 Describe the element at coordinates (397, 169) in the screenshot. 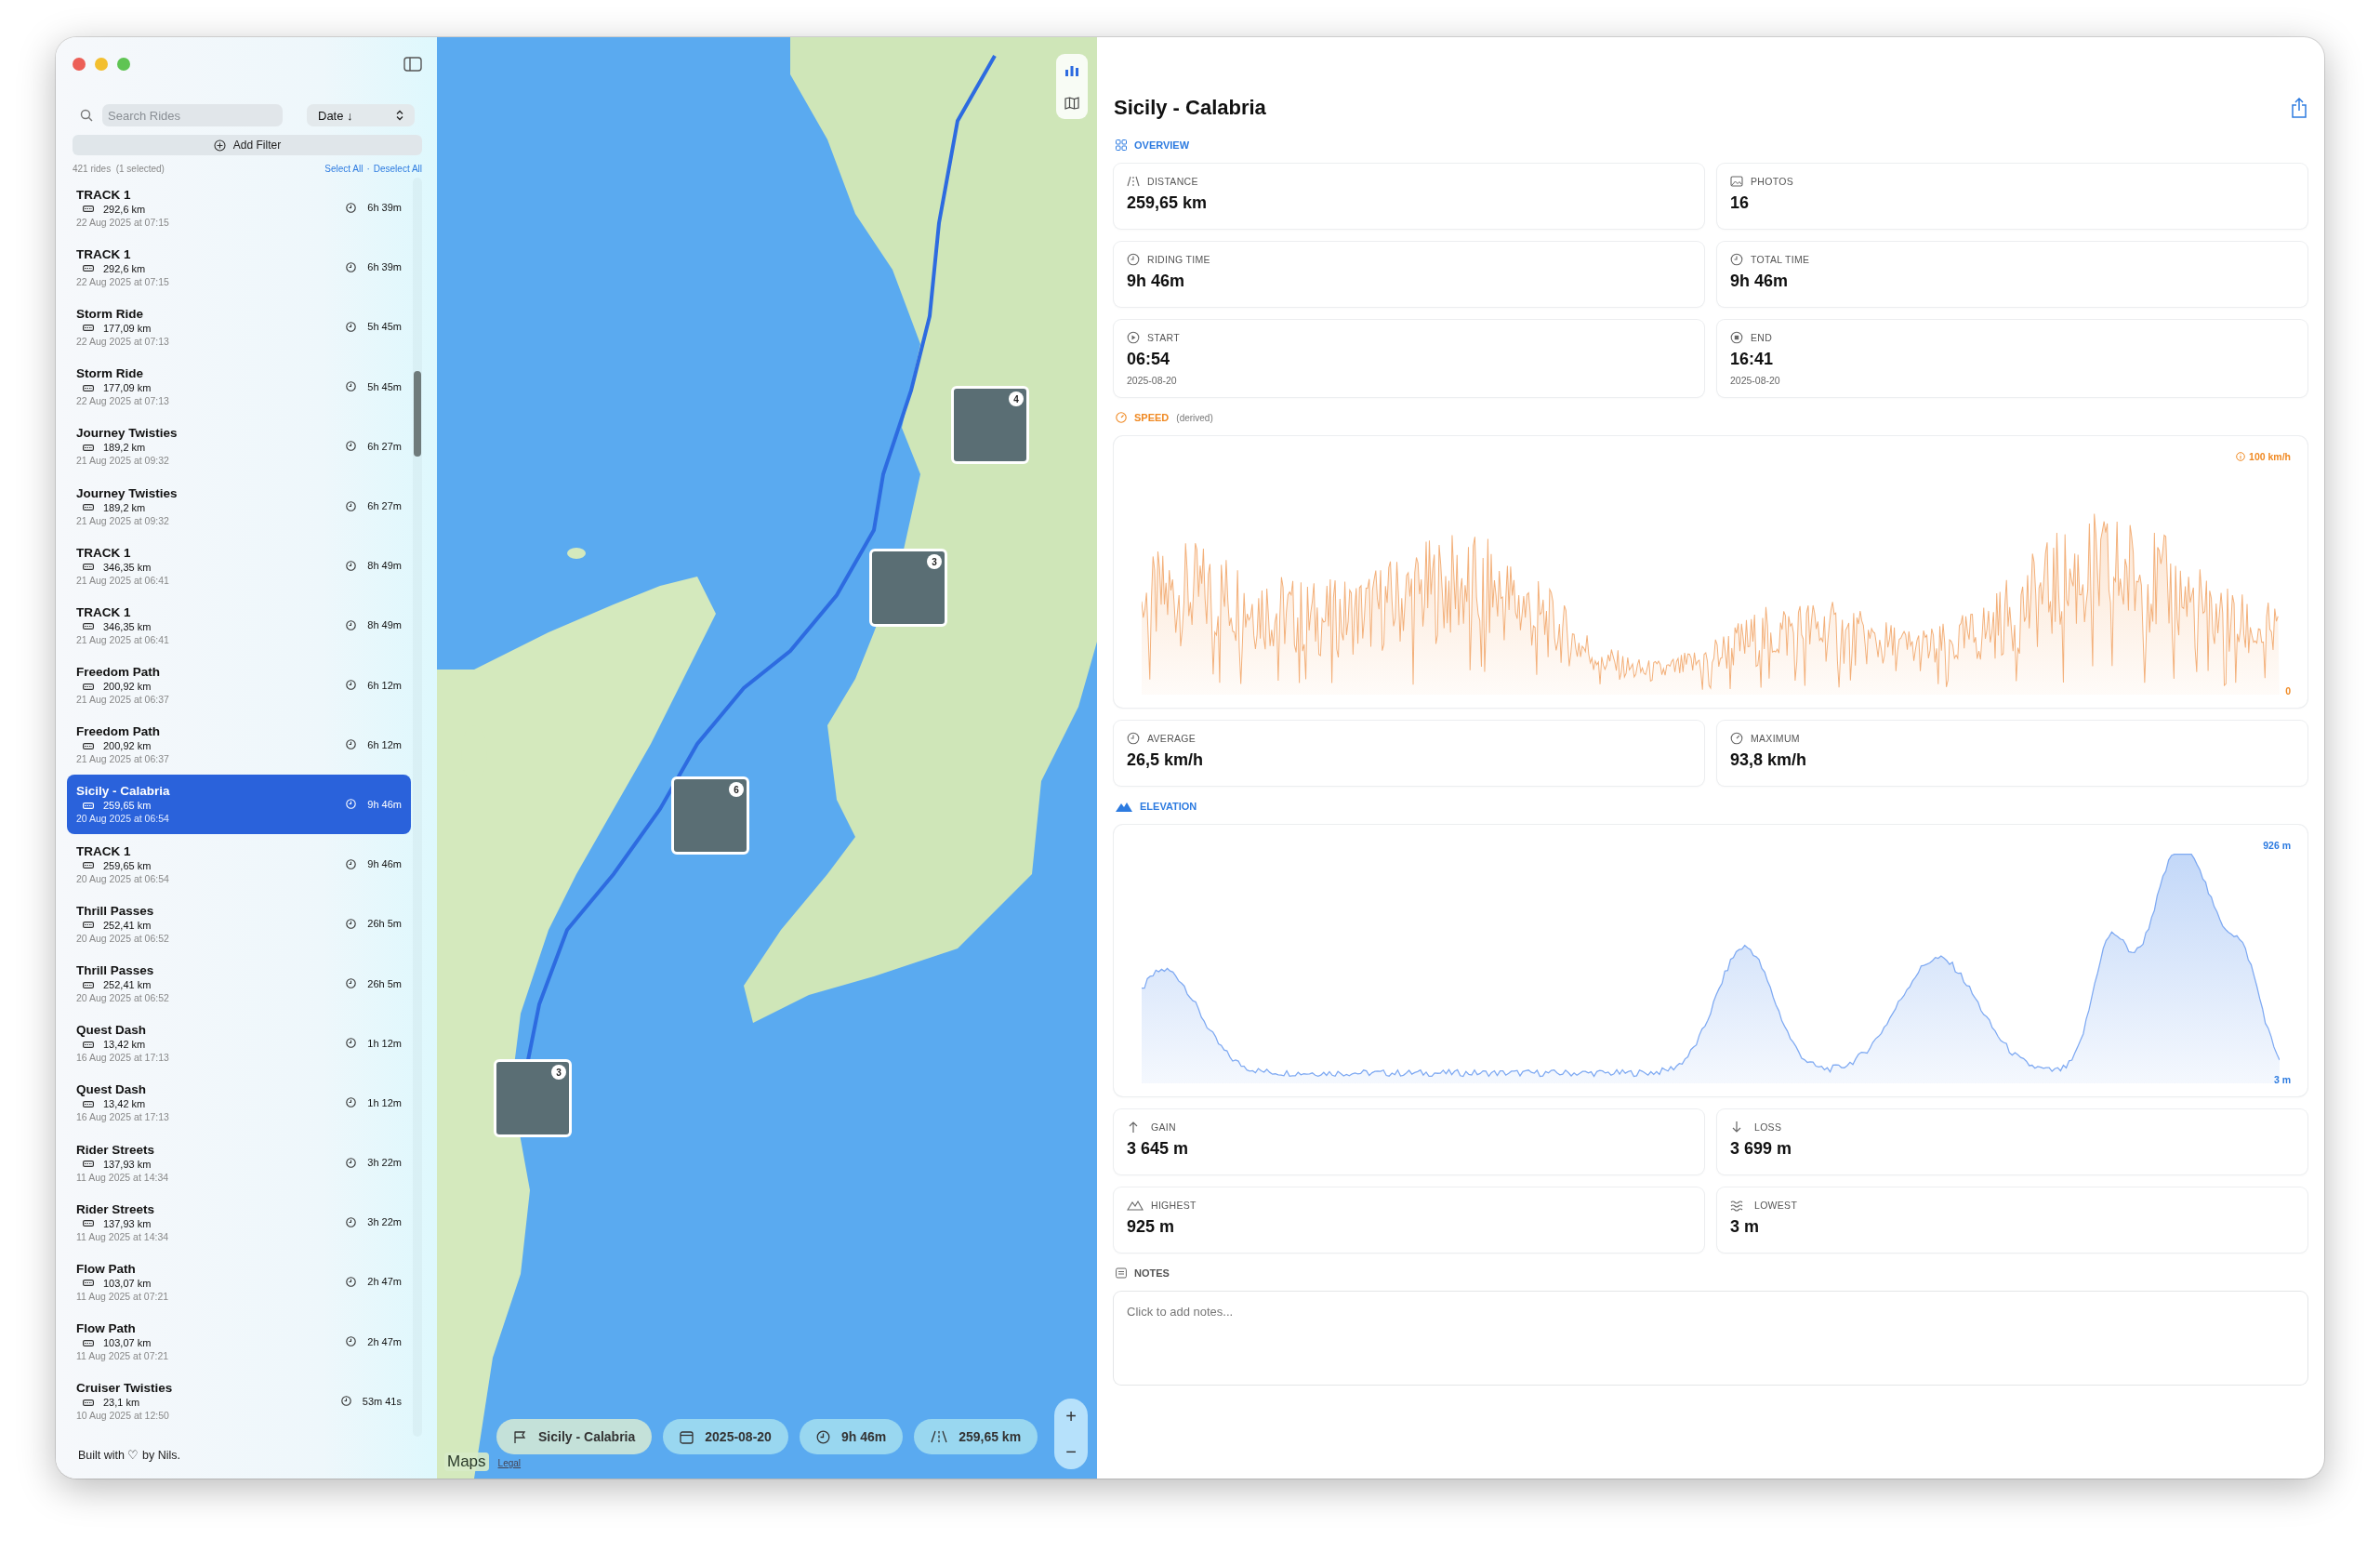

I see `deselect-all-link: Deselect All` at that location.